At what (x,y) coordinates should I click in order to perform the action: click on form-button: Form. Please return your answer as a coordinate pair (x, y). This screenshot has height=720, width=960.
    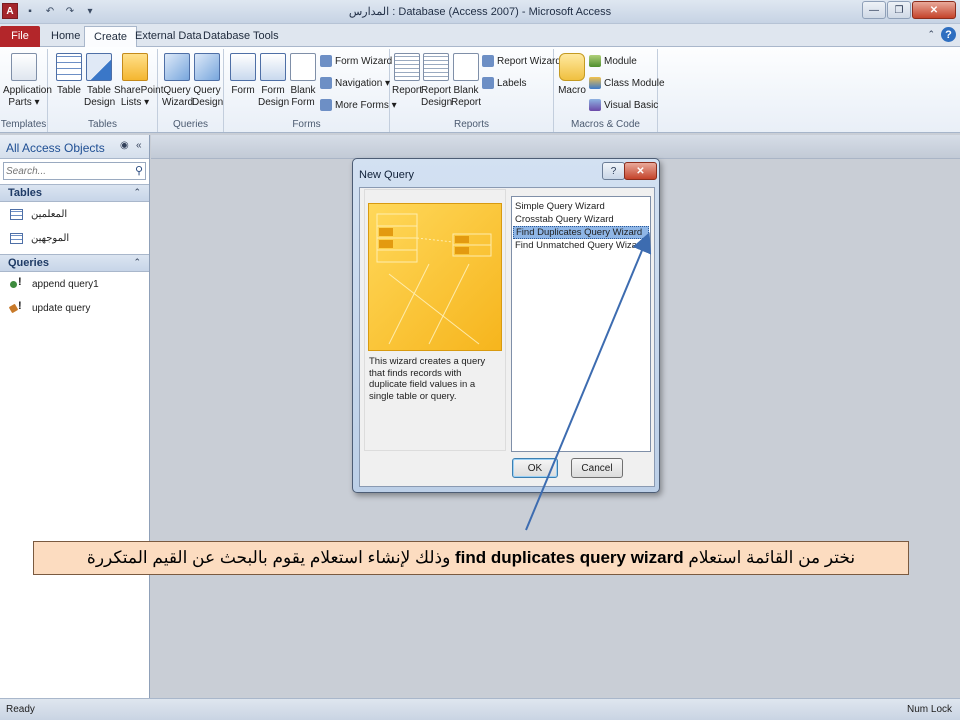
    Looking at the image, I should click on (243, 75).